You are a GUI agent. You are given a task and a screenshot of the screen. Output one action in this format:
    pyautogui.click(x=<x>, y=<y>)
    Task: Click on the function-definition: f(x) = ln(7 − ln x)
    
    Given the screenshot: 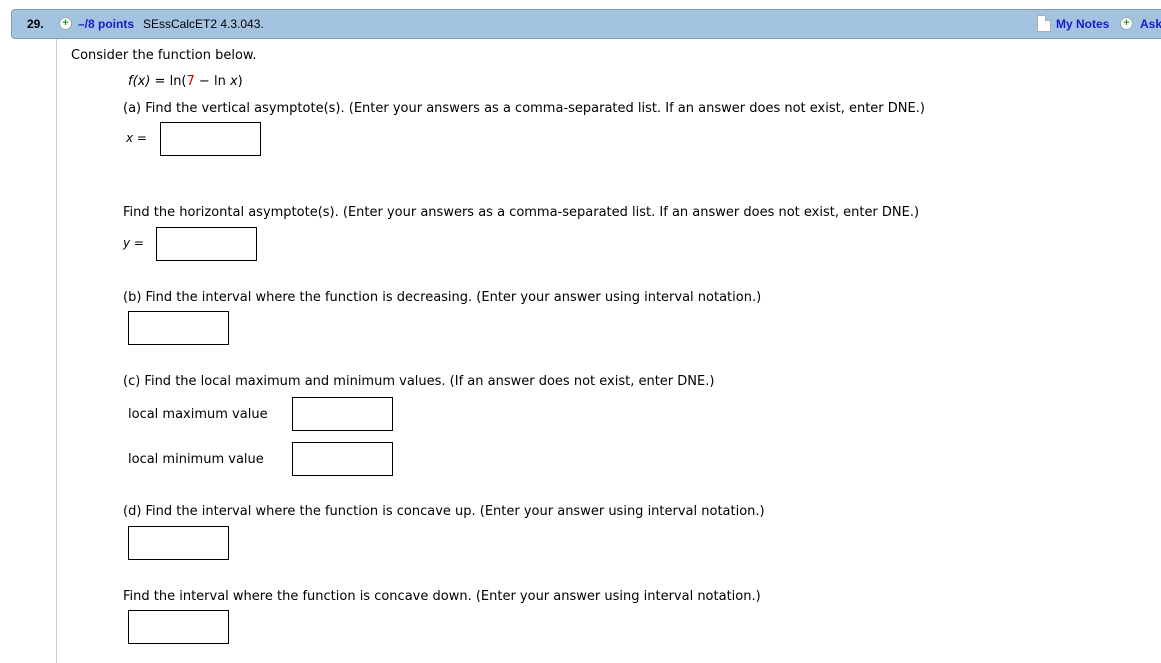 What is the action you would take?
    pyautogui.click(x=185, y=81)
    